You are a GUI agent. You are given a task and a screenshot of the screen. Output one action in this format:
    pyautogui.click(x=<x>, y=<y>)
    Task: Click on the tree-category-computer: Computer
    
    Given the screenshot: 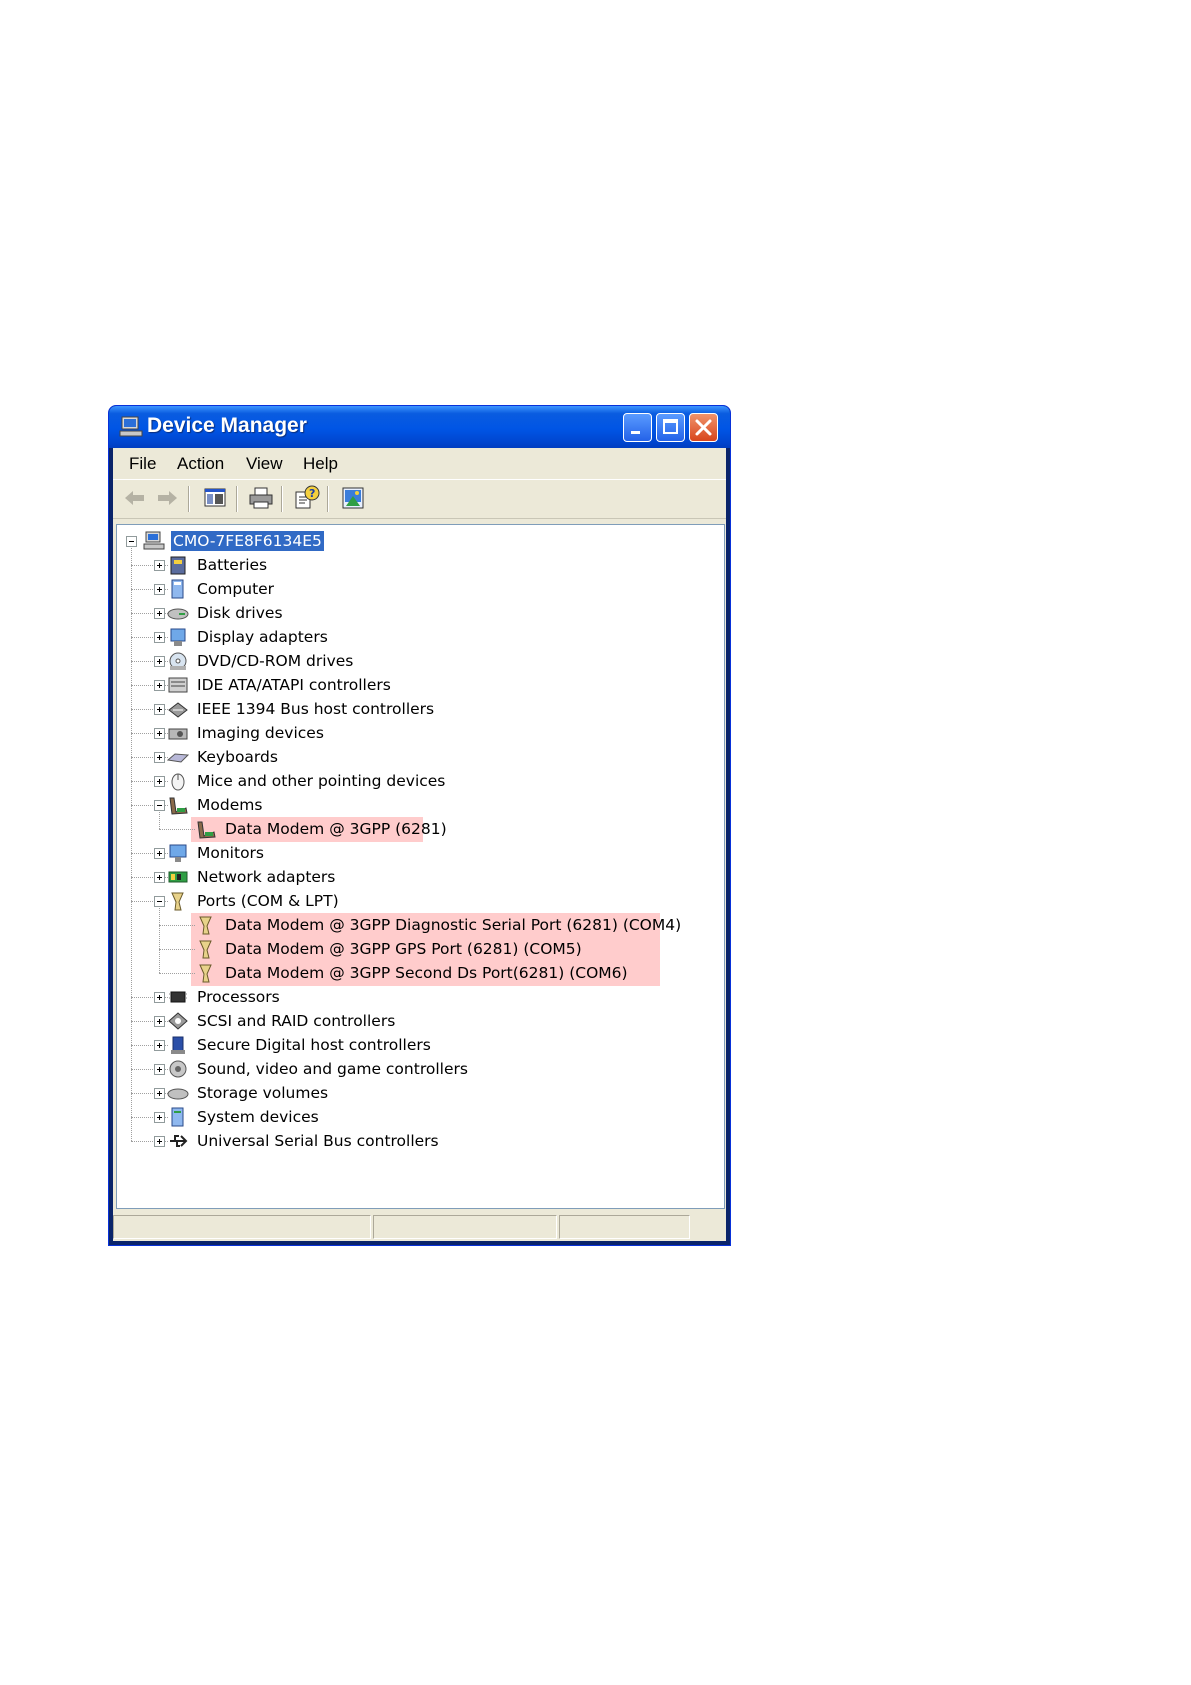 What is the action you would take?
    pyautogui.click(x=417, y=589)
    